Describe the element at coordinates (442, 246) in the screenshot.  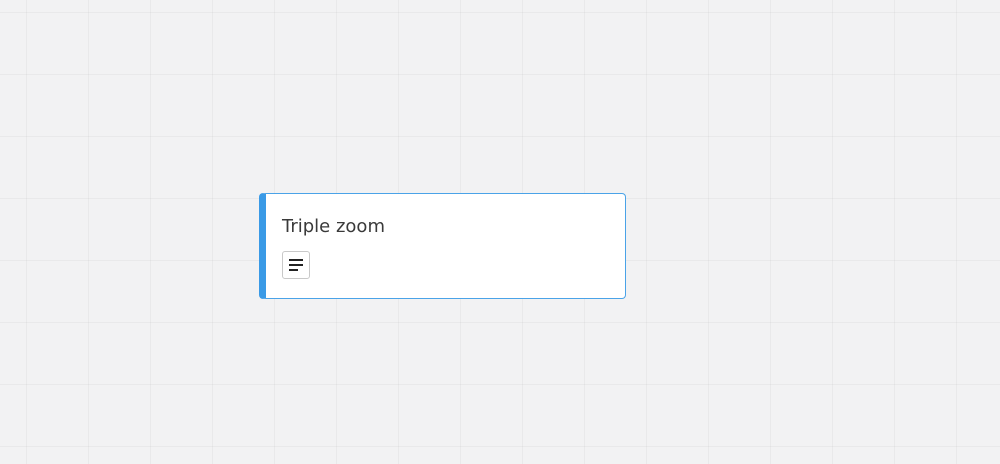
I see `card: Triple zoom` at that location.